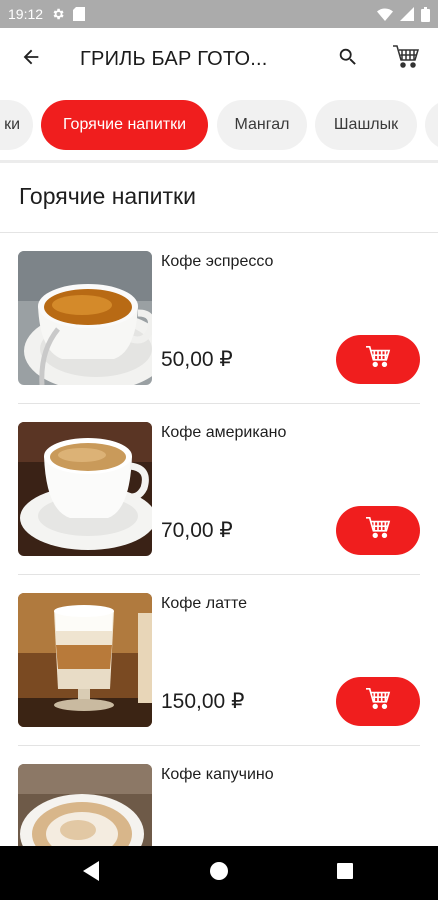 The height and width of the screenshot is (900, 438). Describe the element at coordinates (12, 124) in the screenshot. I see `category-tab-label: ки` at that location.